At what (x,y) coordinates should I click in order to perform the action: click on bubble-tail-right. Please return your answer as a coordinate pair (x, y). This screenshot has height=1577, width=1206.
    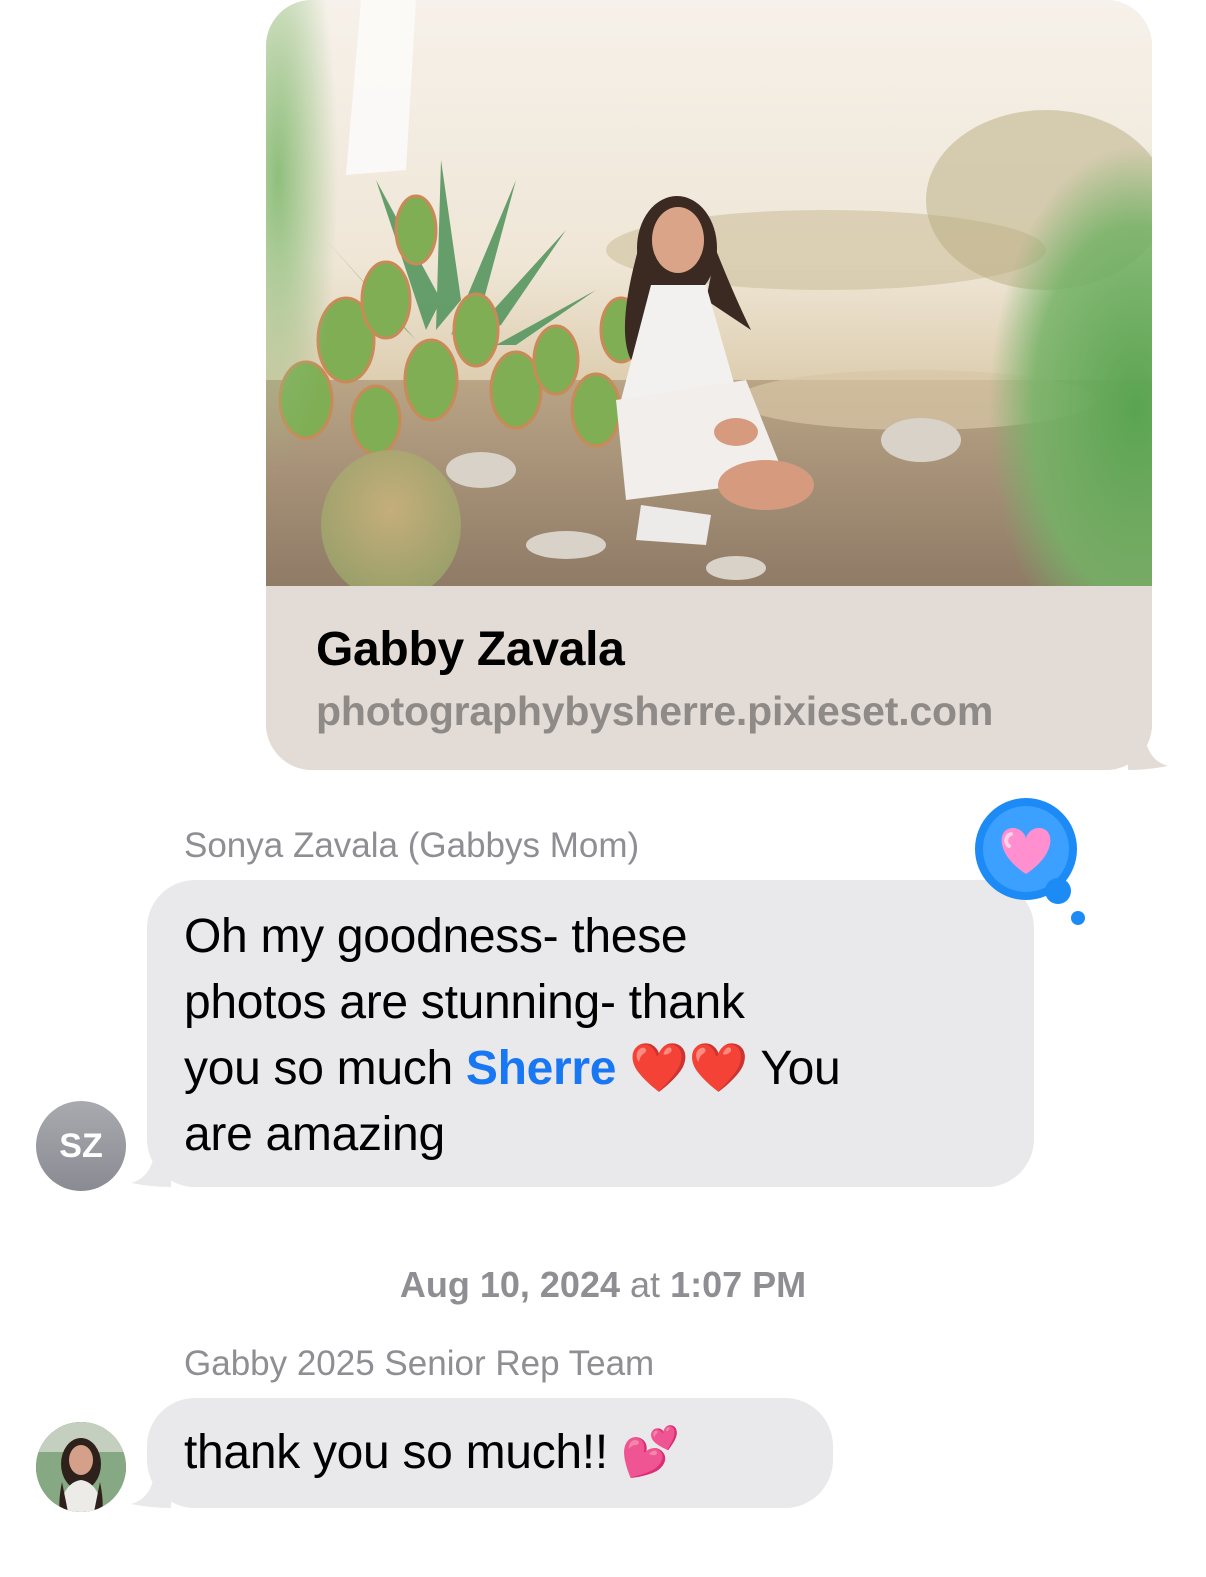
    Looking at the image, I should click on (1148, 750).